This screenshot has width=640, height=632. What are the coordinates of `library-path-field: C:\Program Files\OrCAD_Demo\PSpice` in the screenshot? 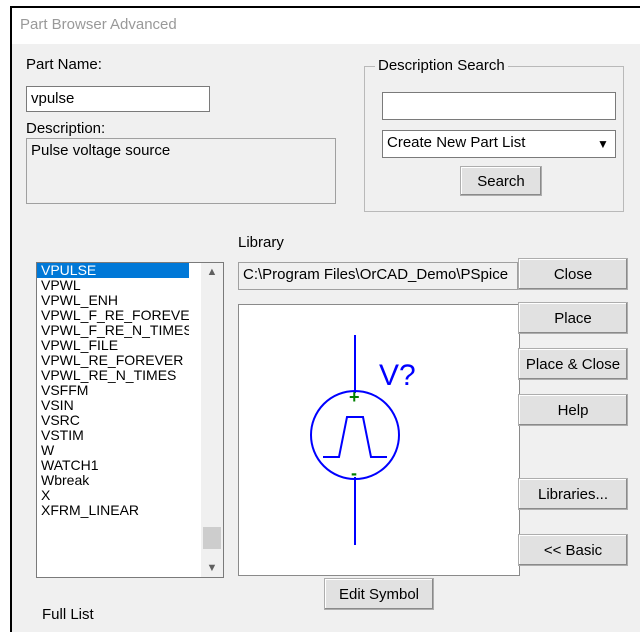 It's located at (378, 276).